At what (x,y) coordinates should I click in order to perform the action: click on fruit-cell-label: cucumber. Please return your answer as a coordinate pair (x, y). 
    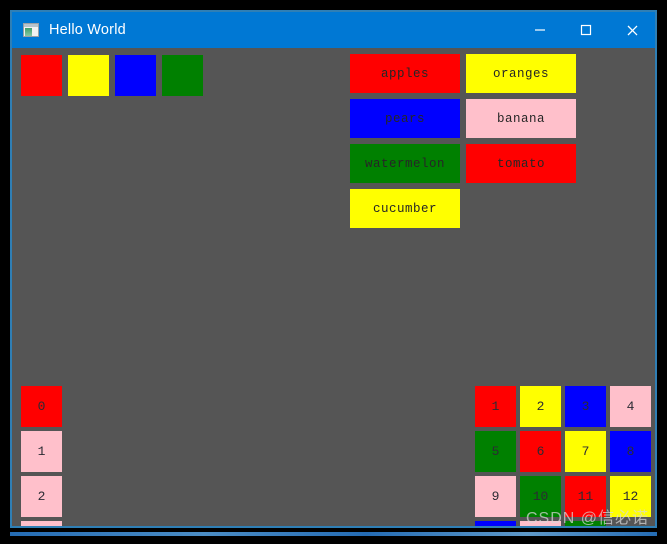
    Looking at the image, I should click on (404, 208).